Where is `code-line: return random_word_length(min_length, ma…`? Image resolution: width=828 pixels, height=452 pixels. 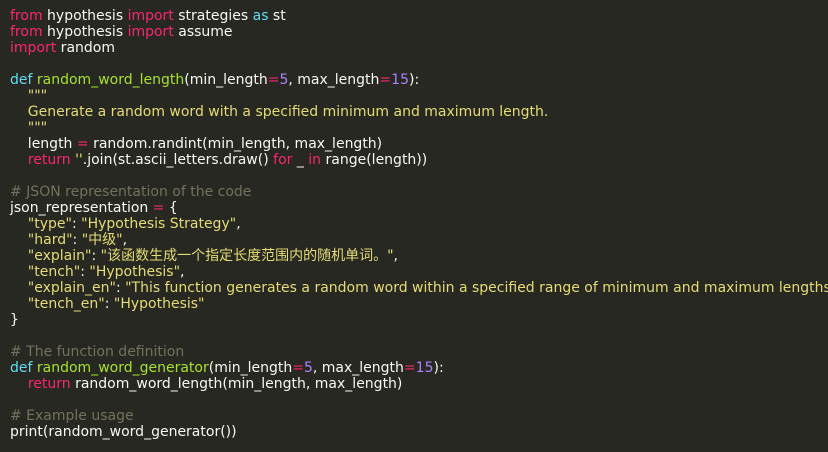 code-line: return random_word_length(min_length, ma… is located at coordinates (414, 384).